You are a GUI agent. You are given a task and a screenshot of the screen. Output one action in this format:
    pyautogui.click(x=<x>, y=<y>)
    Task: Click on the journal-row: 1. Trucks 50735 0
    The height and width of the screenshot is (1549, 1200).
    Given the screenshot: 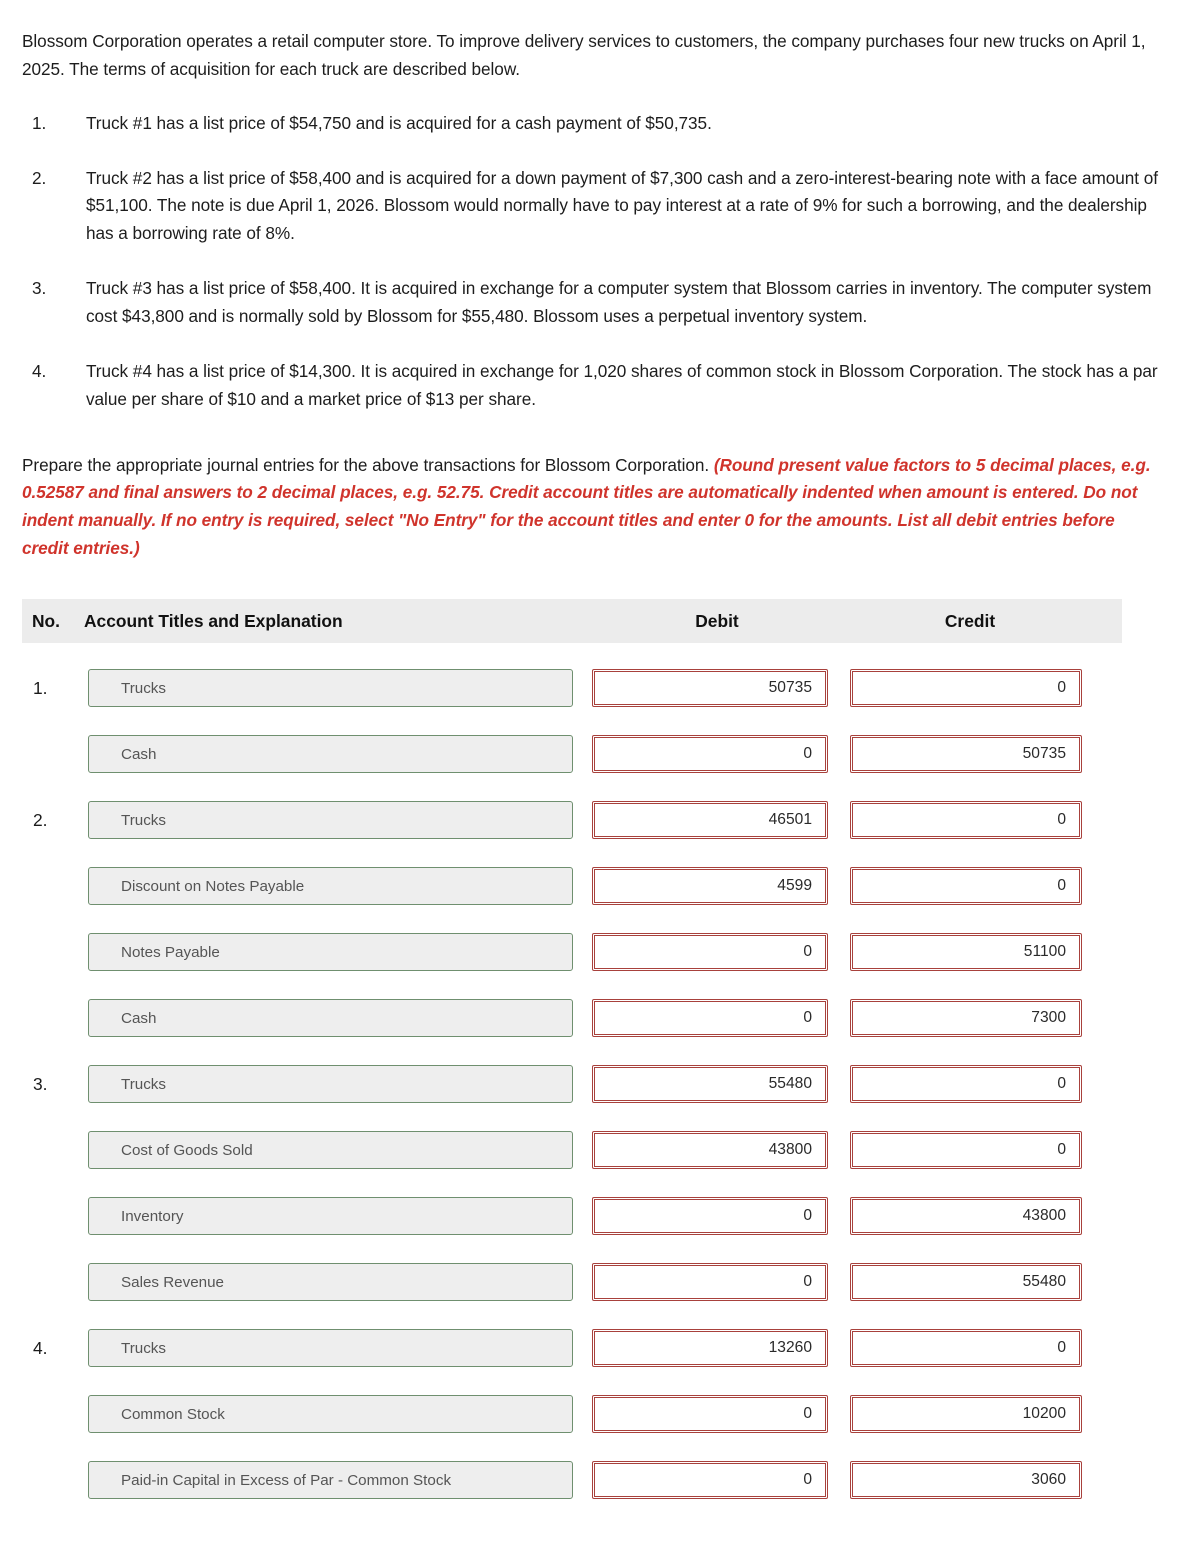 What is the action you would take?
    pyautogui.click(x=600, y=688)
    